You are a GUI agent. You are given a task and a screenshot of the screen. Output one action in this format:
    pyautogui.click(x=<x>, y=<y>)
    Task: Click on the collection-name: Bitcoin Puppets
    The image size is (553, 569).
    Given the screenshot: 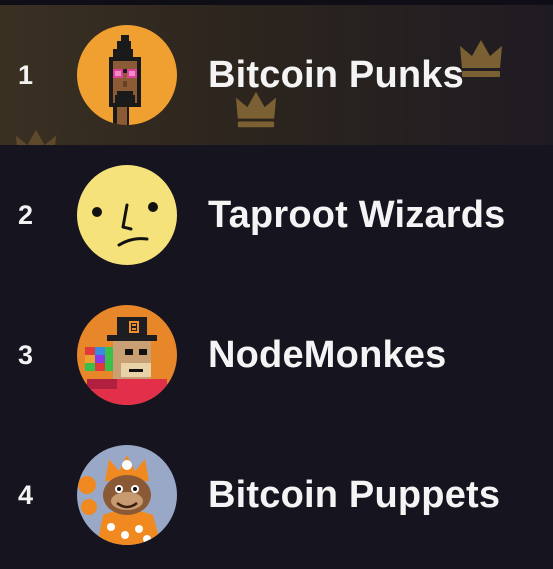 What is the action you would take?
    pyautogui.click(x=354, y=495)
    